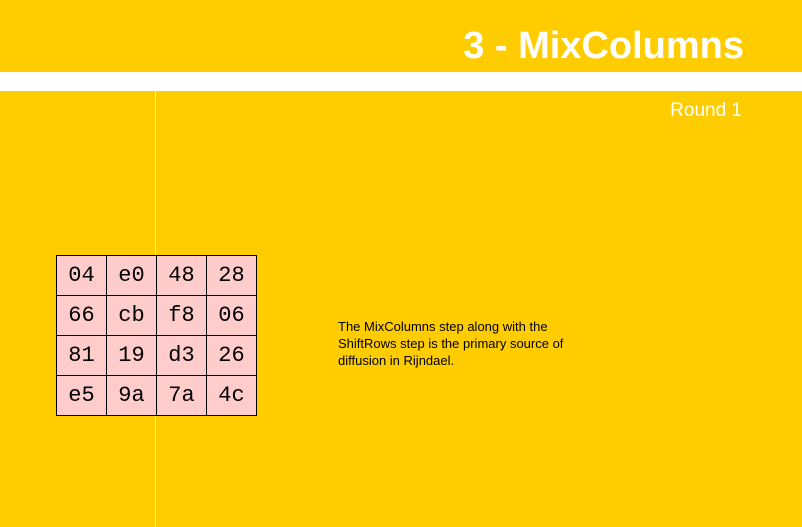  What do you see at coordinates (232, 276) in the screenshot?
I see `state-cell-r0-c3: 28` at bounding box center [232, 276].